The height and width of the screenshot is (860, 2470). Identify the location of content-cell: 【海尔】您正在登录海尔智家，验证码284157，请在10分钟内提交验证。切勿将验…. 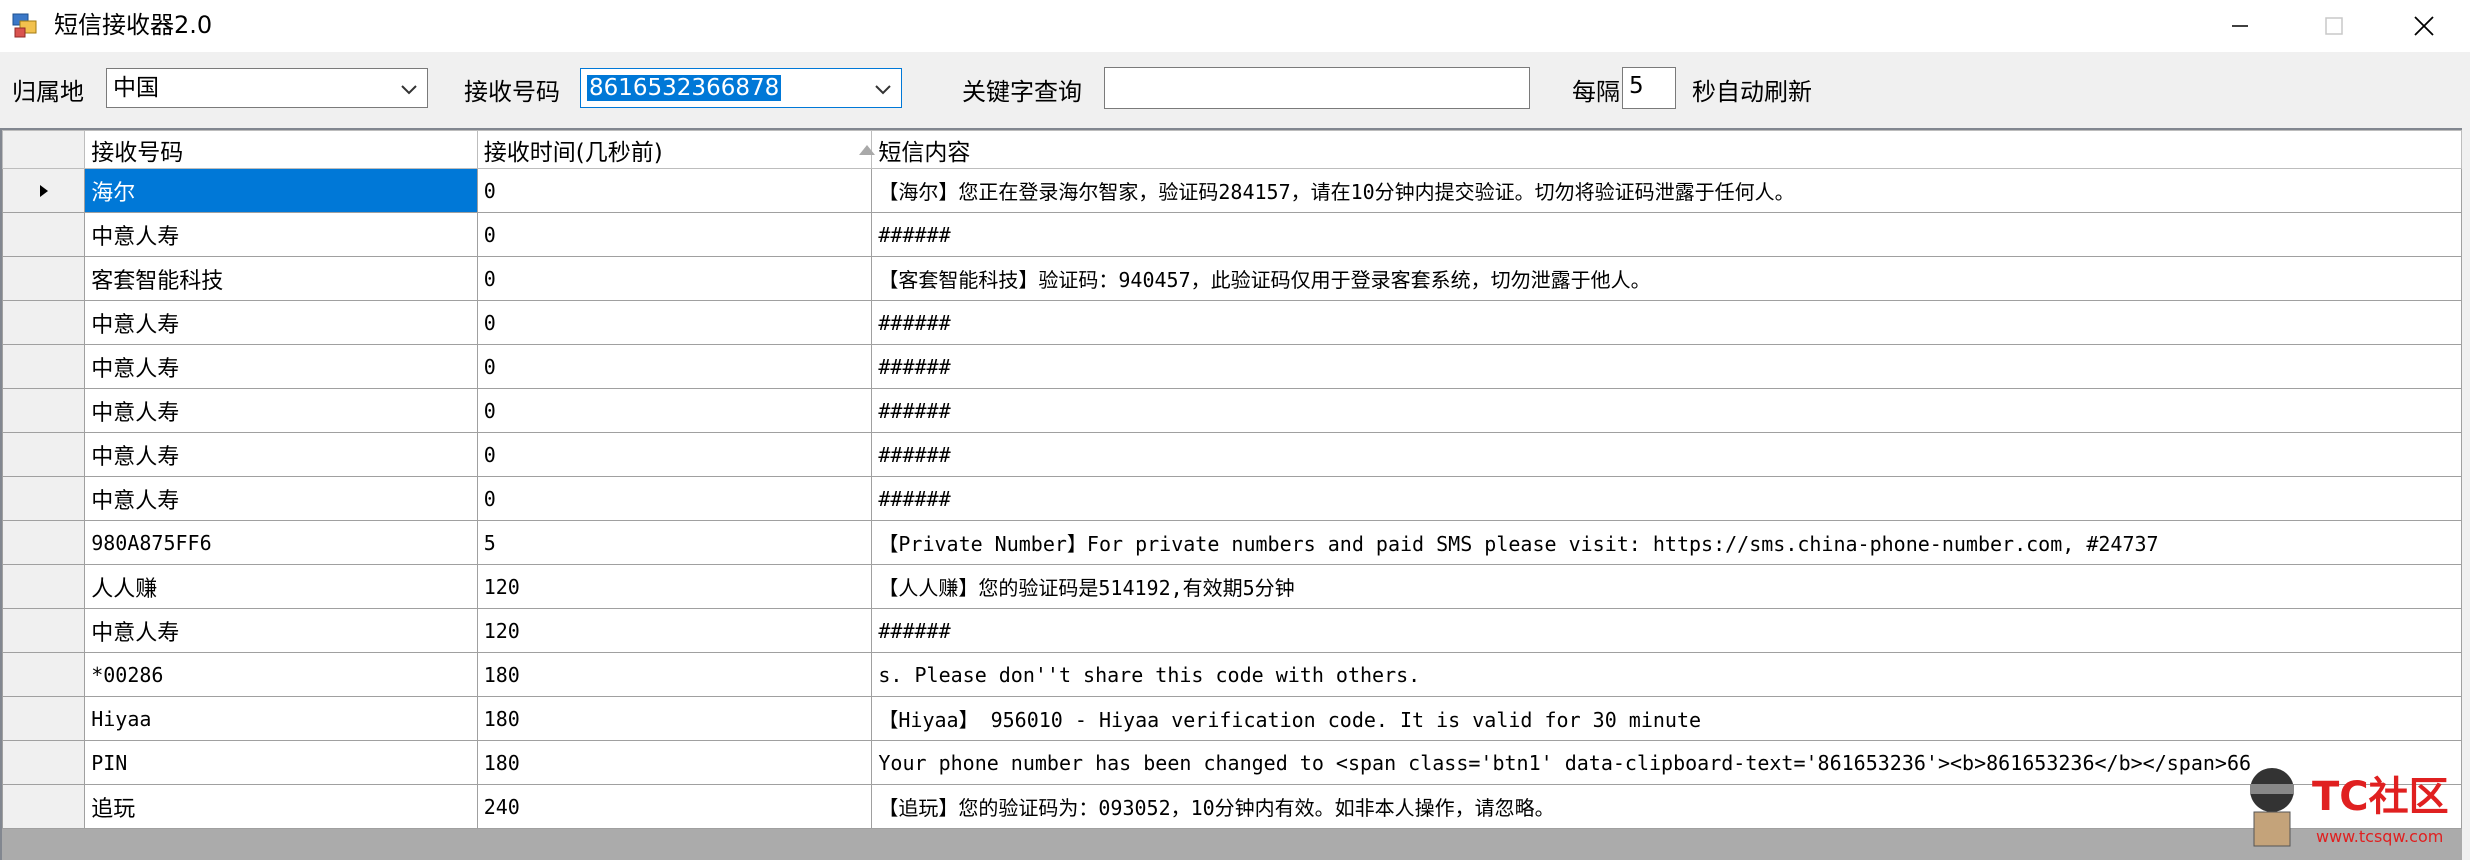
(1666, 190).